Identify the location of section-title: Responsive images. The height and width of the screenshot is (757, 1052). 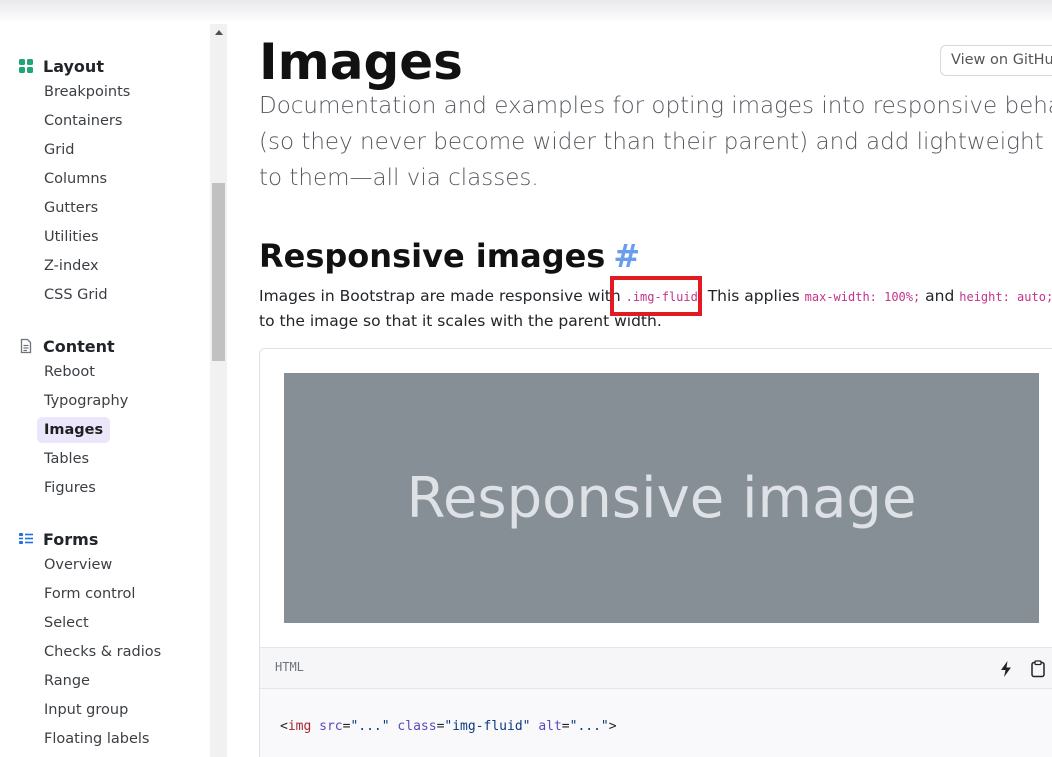
(432, 256).